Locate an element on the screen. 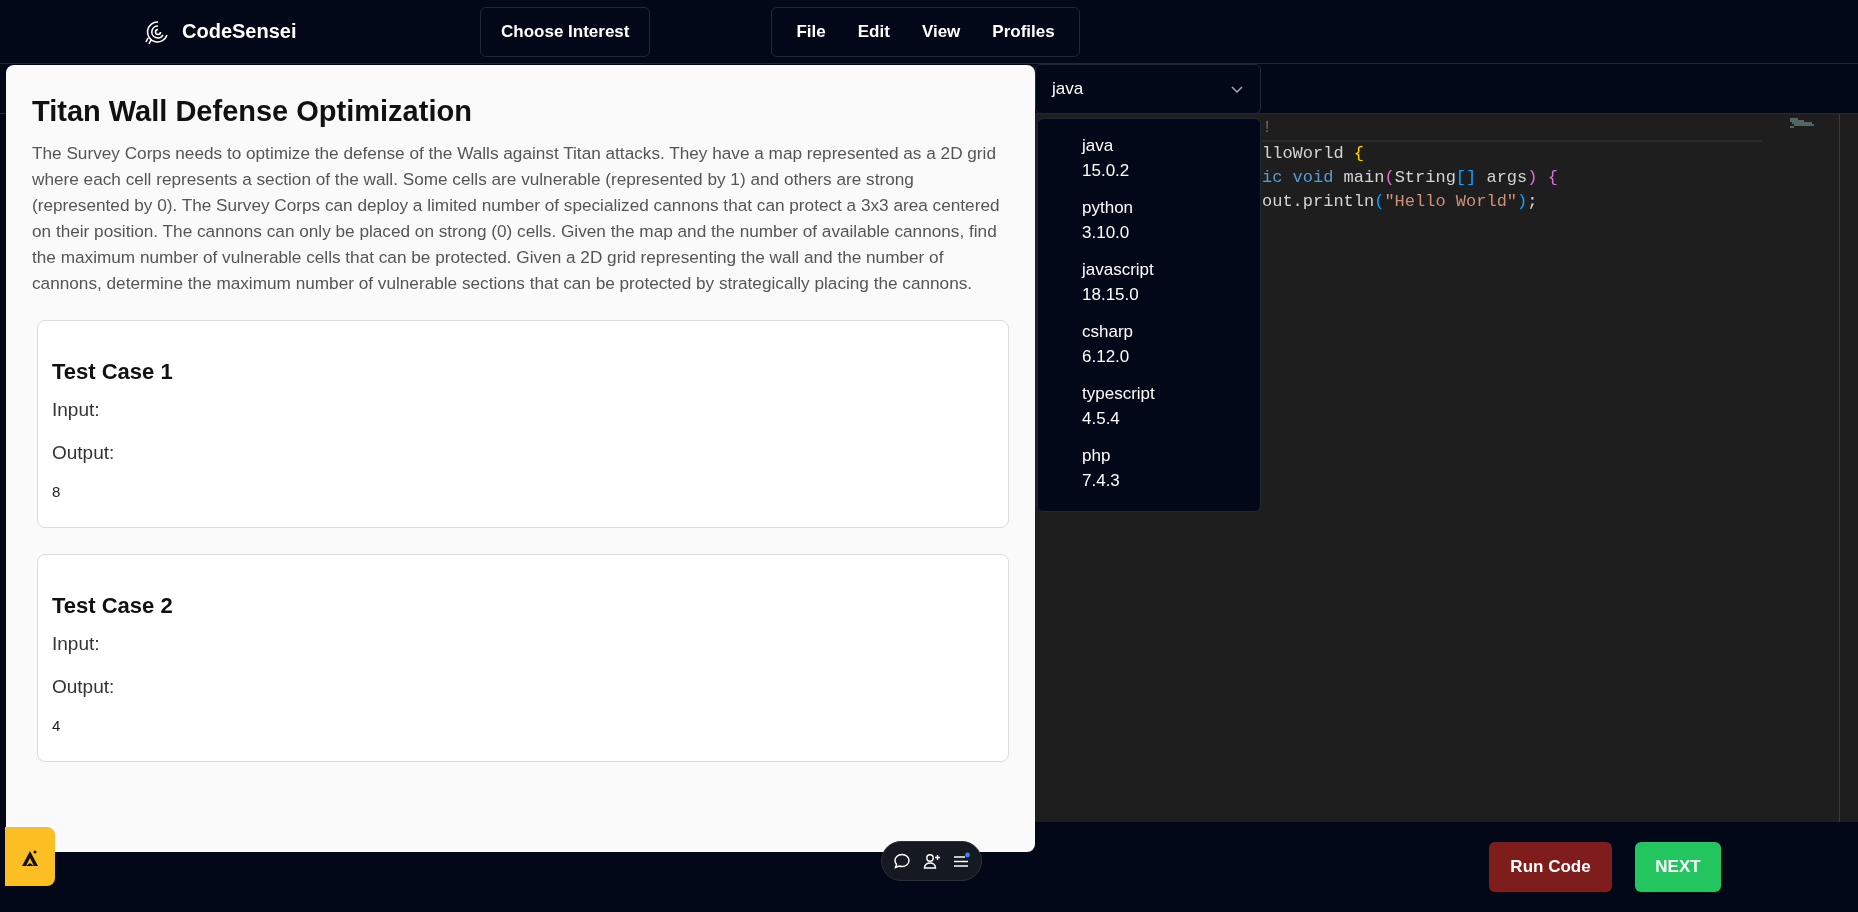 The width and height of the screenshot is (1858, 912). language-name: java is located at coordinates (1098, 146).